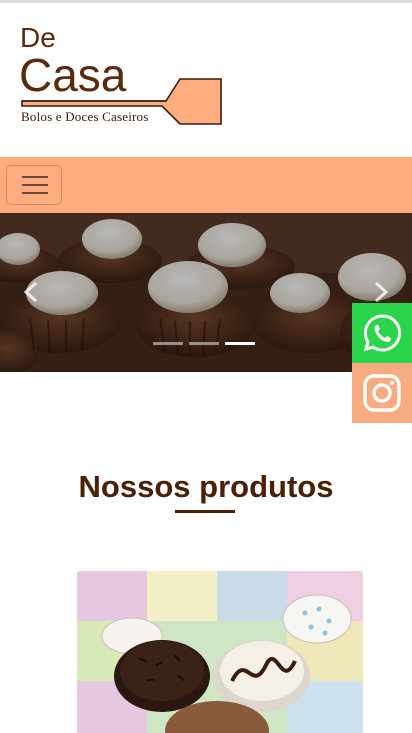 Image resolution: width=412 pixels, height=733 pixels. I want to click on chevron-left-icon, so click(30, 292).